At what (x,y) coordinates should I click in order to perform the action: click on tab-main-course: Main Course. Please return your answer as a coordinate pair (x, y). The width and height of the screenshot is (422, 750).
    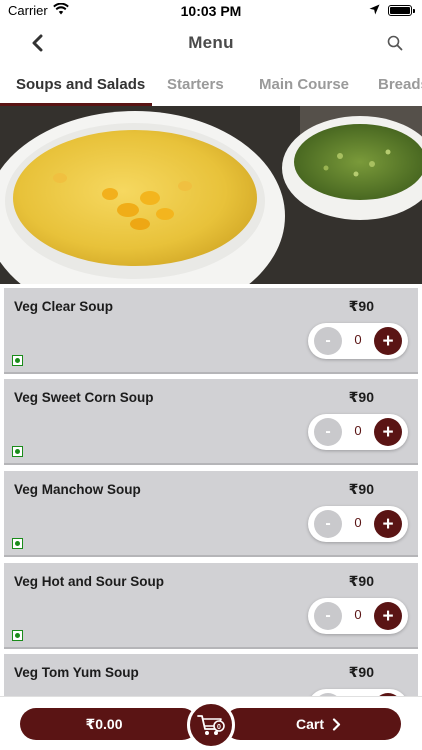
    Looking at the image, I should click on (304, 84).